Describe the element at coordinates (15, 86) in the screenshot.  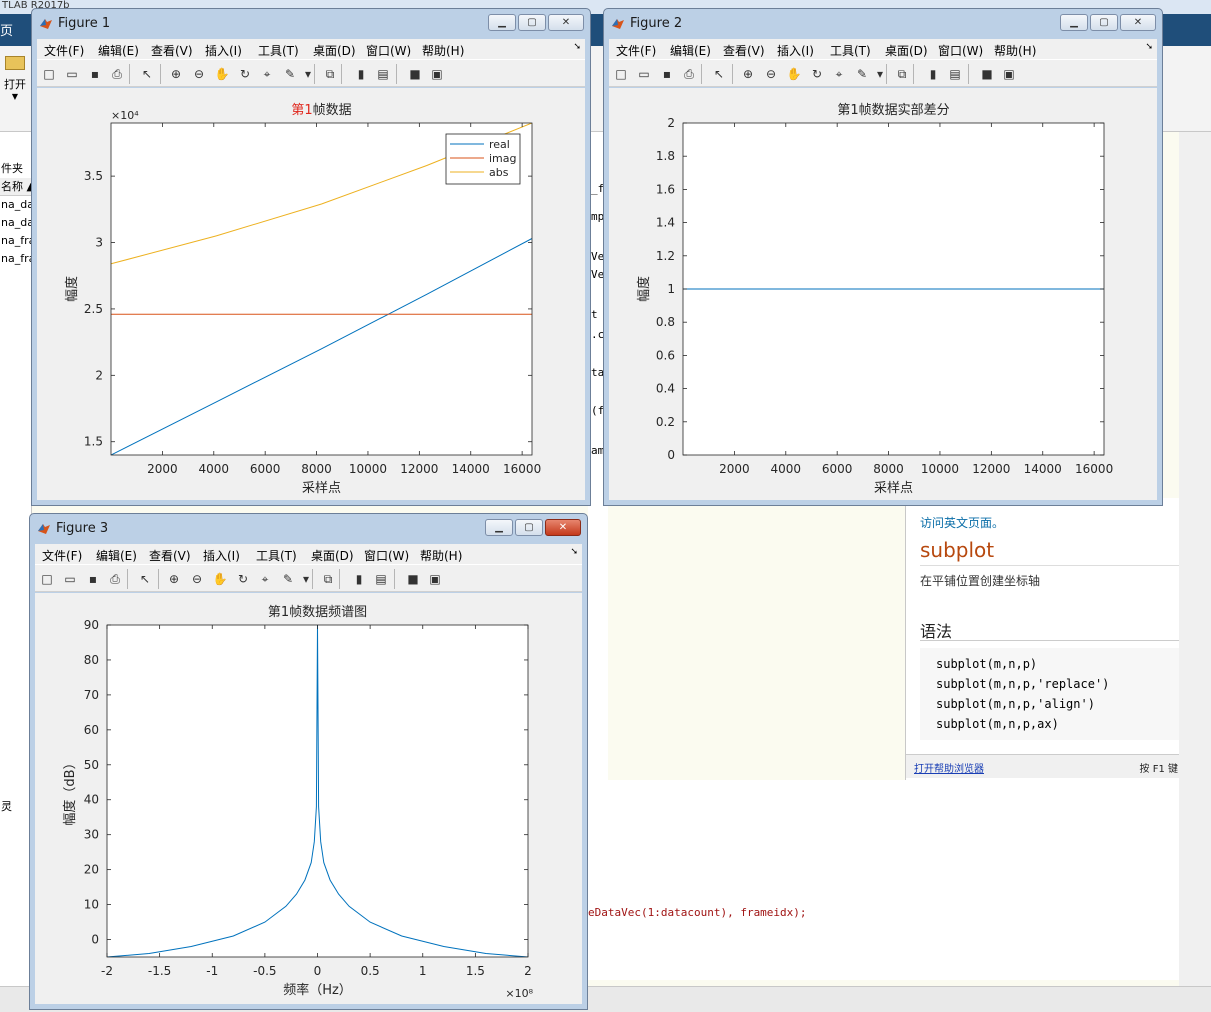
I see `open-button: 打开 ▼` at that location.